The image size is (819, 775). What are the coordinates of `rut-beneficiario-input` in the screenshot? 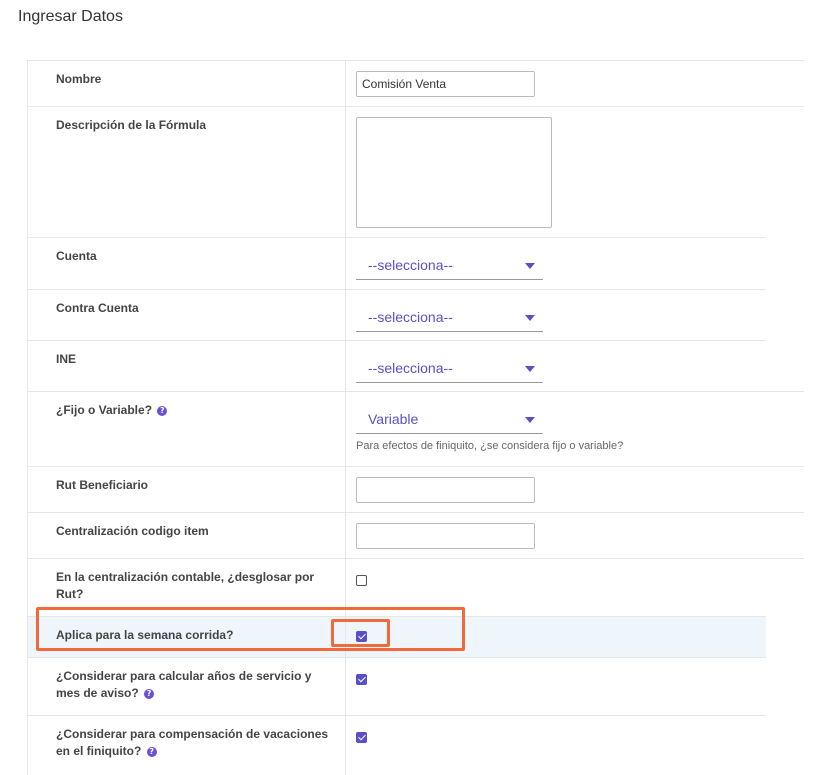 It's located at (445, 490).